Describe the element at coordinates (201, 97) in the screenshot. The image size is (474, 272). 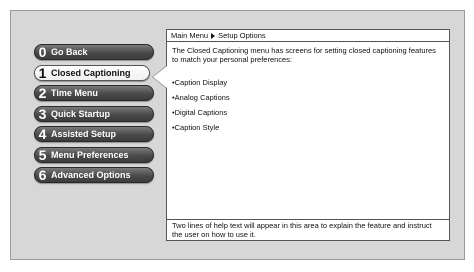
I see `option-item: •Analog Captions` at that location.